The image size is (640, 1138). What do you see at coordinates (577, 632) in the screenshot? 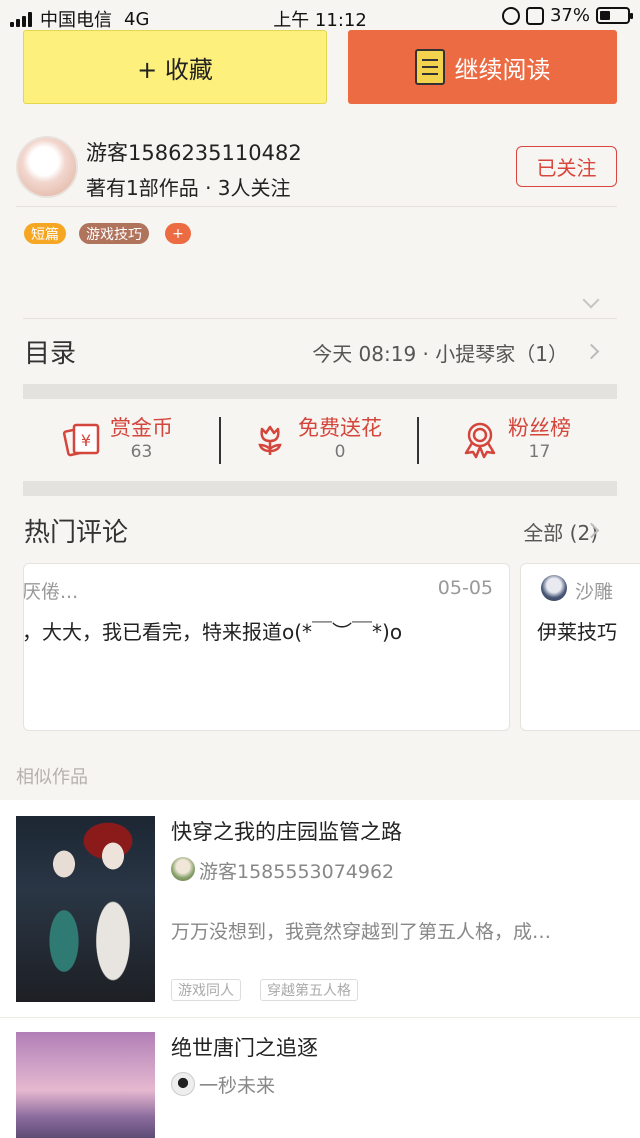
I see `comment-text: 伊莱技巧` at bounding box center [577, 632].